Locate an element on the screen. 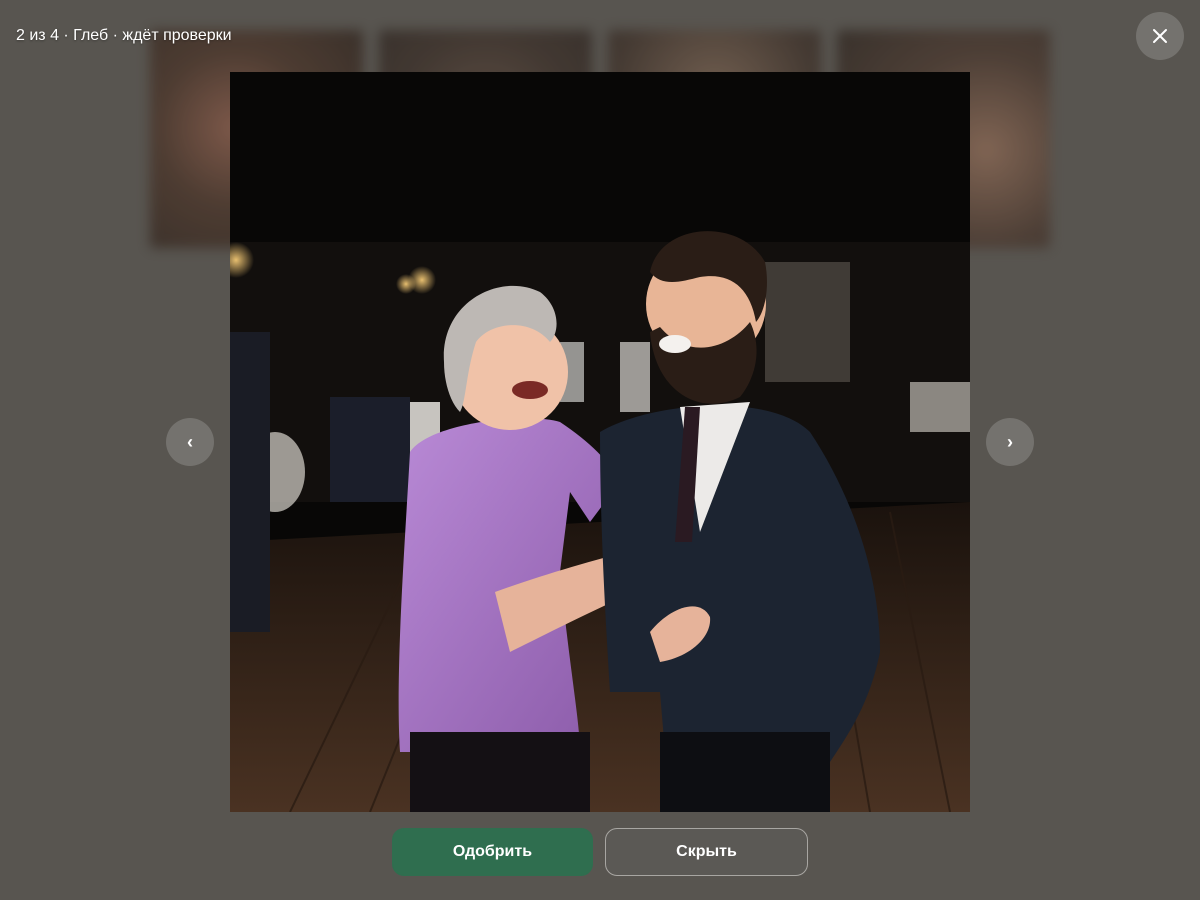 Image resolution: width=1200 pixels, height=900 pixels. previous-photo-button: ‹ is located at coordinates (190, 442).